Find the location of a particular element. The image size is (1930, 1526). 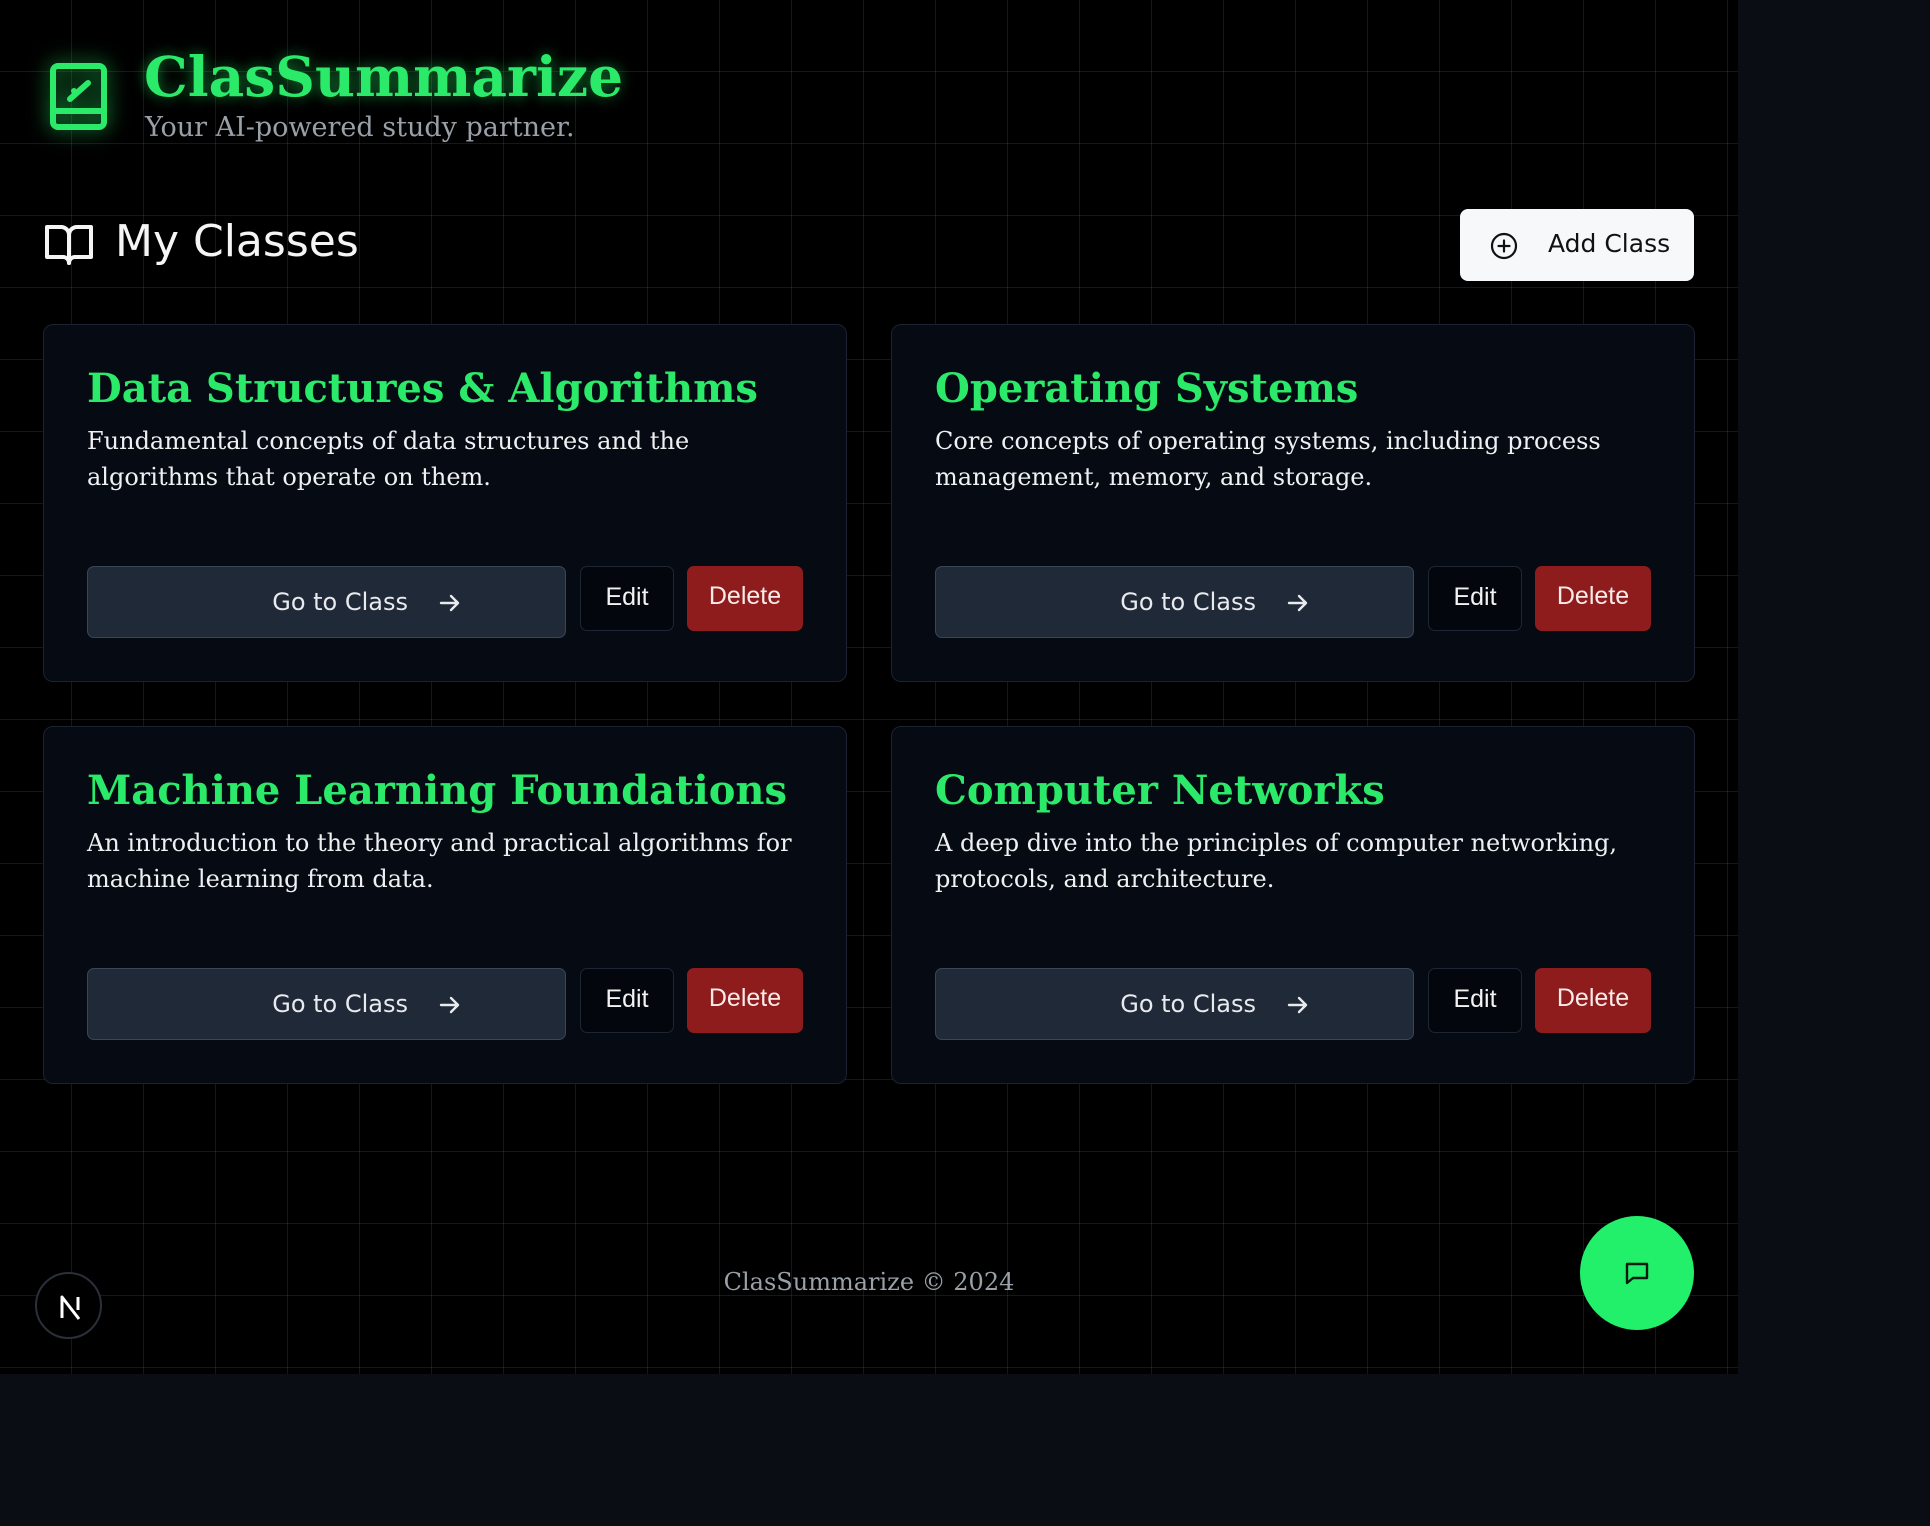

nextjs-dev-badge is located at coordinates (68, 1305).